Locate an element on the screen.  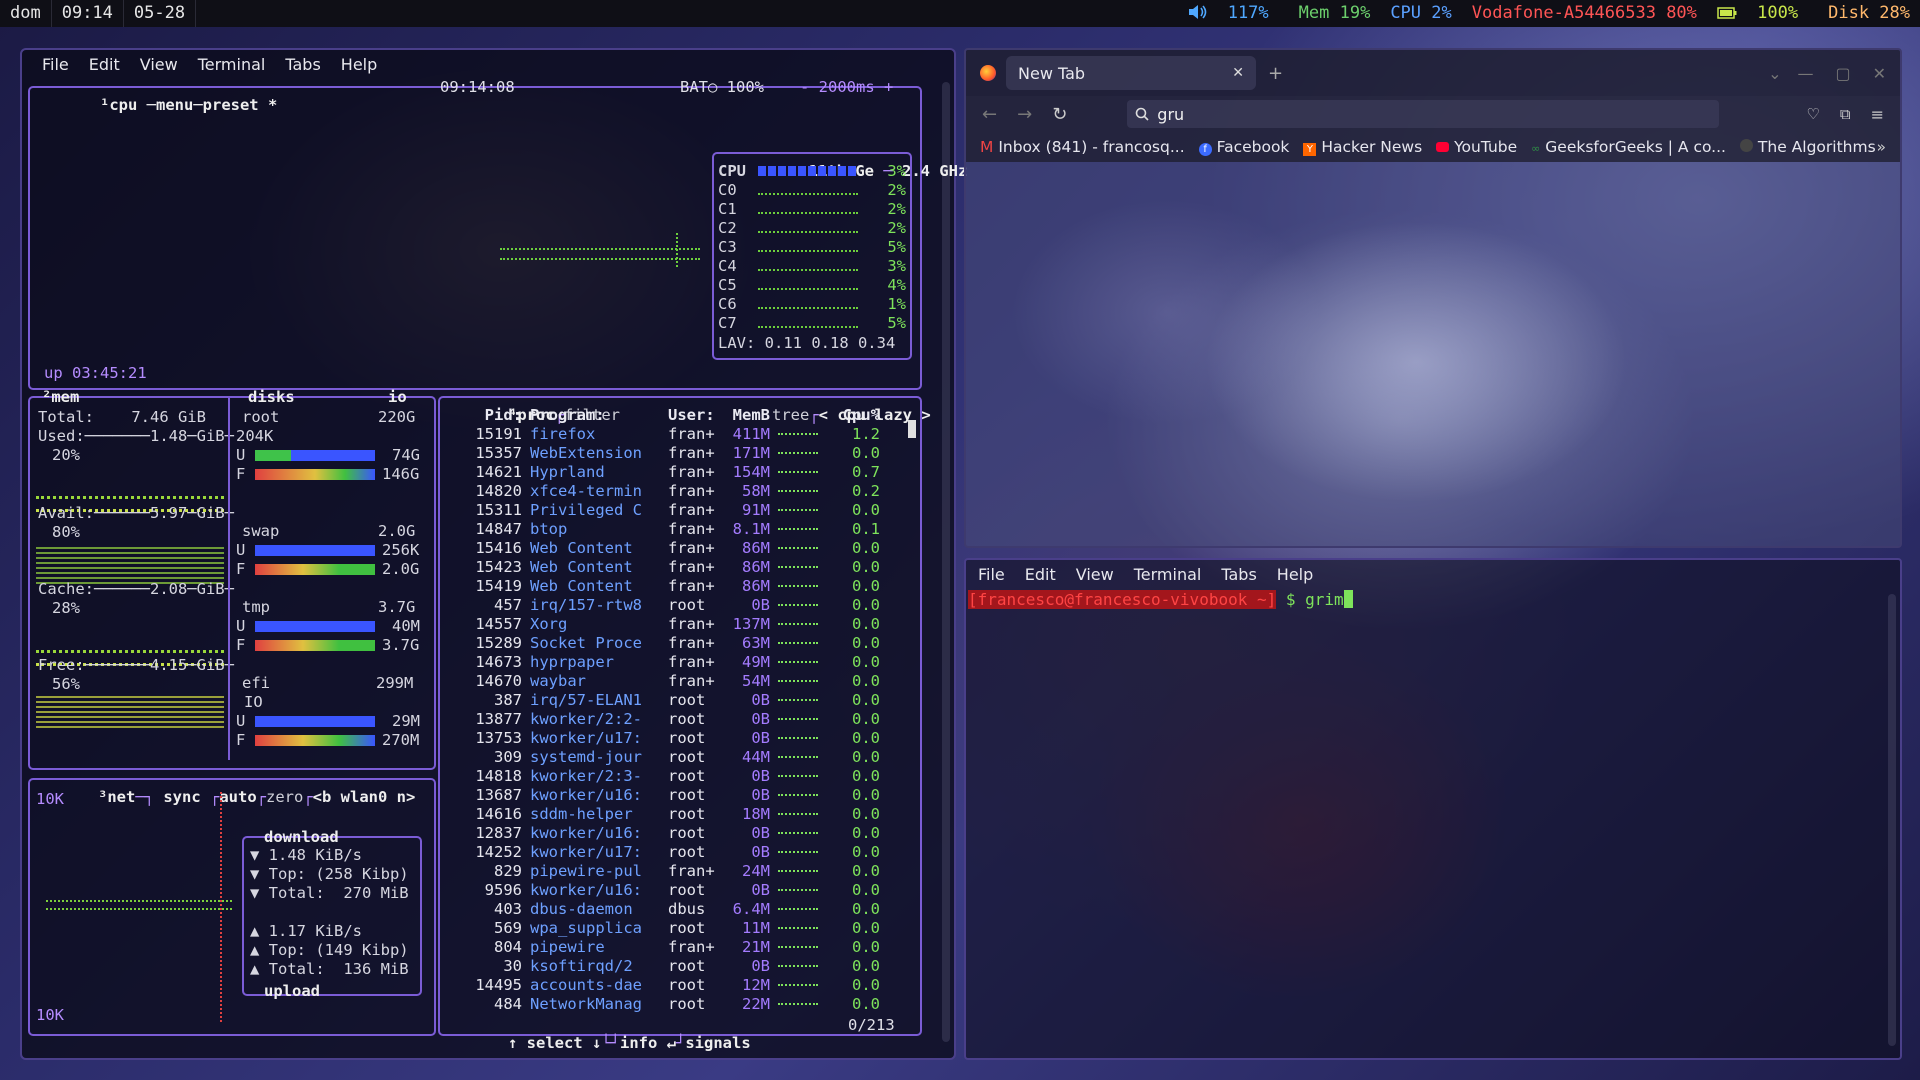
update-interval: - 2000ms + is located at coordinates (846, 87).